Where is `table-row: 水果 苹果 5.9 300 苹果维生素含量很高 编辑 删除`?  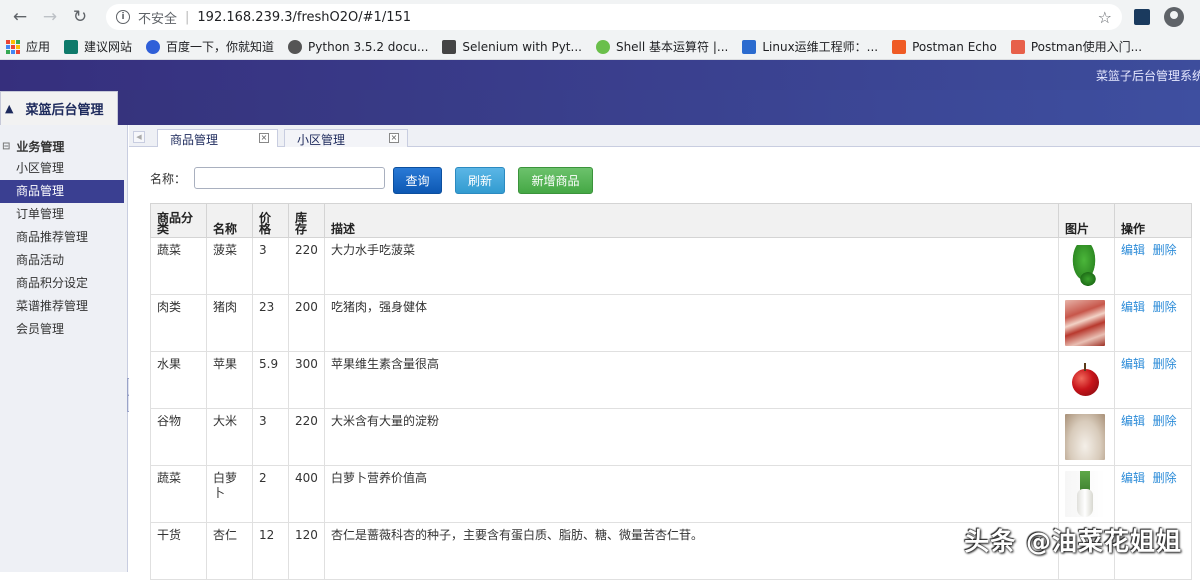 table-row: 水果 苹果 5.9 300 苹果维生素含量很高 编辑 删除 is located at coordinates (671, 380).